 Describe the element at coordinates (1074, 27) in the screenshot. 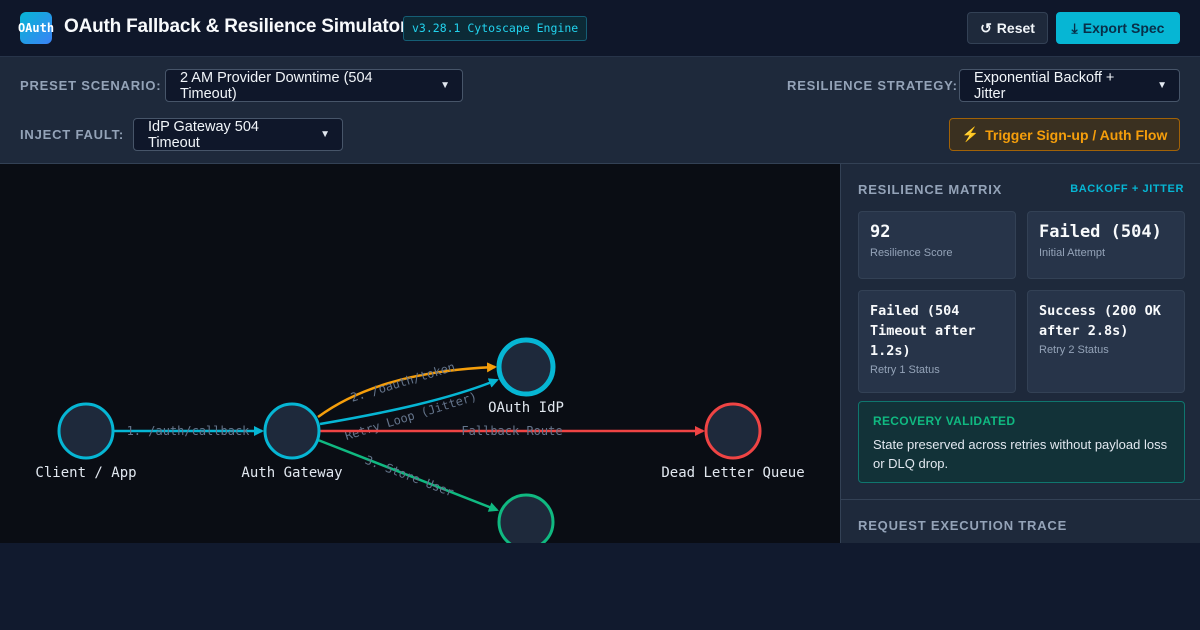

I see `download-icon: ⤓` at that location.